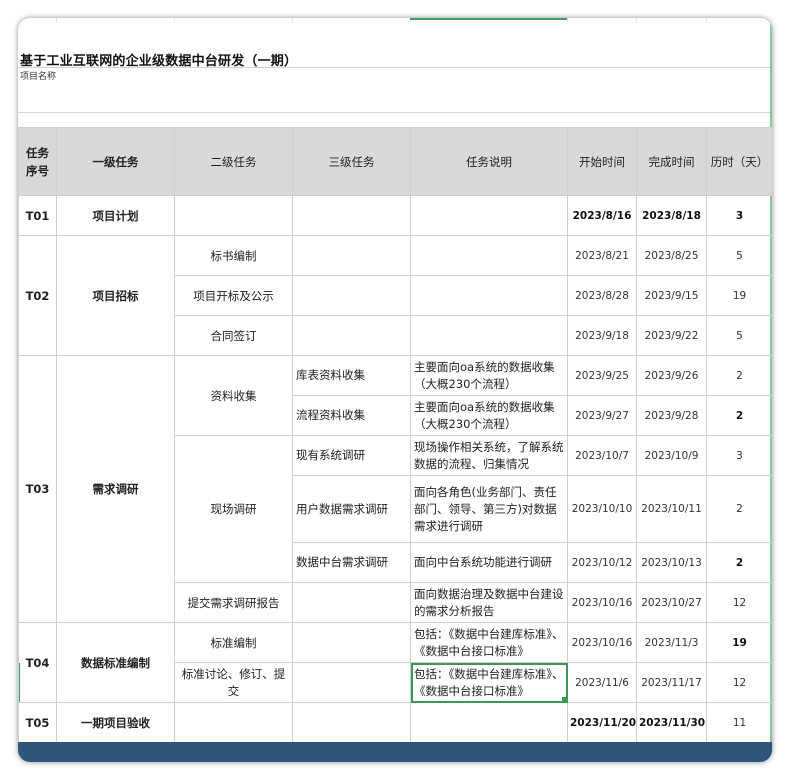 The height and width of the screenshot is (780, 790). Describe the element at coordinates (602, 215) in the screenshot. I see `cell-start: 2023/8/16` at that location.